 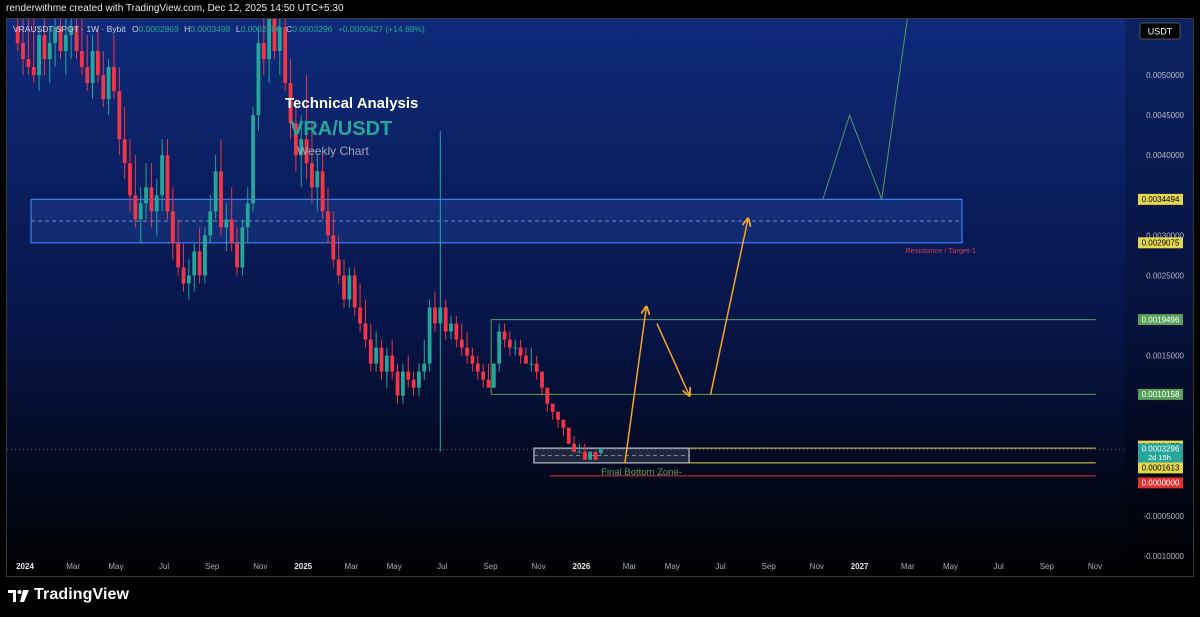 What do you see at coordinates (351, 103) in the screenshot?
I see `chart-title: Technical Analysis` at bounding box center [351, 103].